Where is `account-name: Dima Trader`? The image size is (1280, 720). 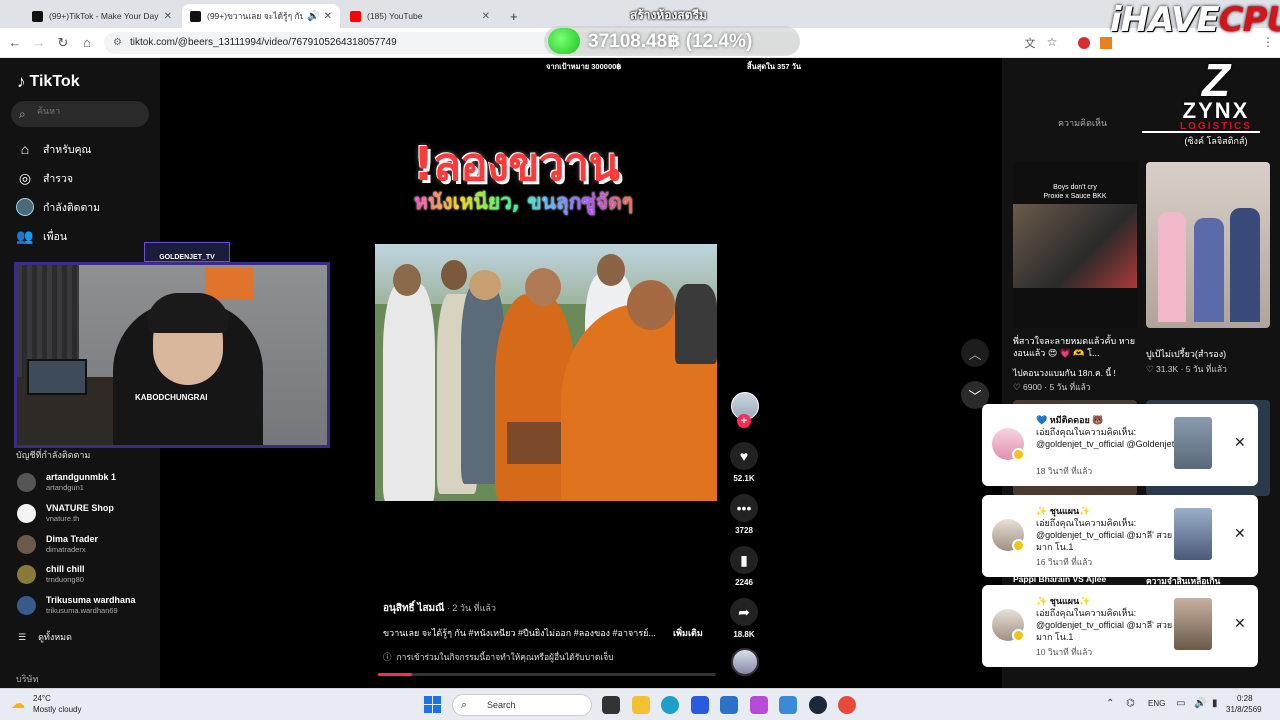
account-name: Dima Trader is located at coordinates (72, 539).